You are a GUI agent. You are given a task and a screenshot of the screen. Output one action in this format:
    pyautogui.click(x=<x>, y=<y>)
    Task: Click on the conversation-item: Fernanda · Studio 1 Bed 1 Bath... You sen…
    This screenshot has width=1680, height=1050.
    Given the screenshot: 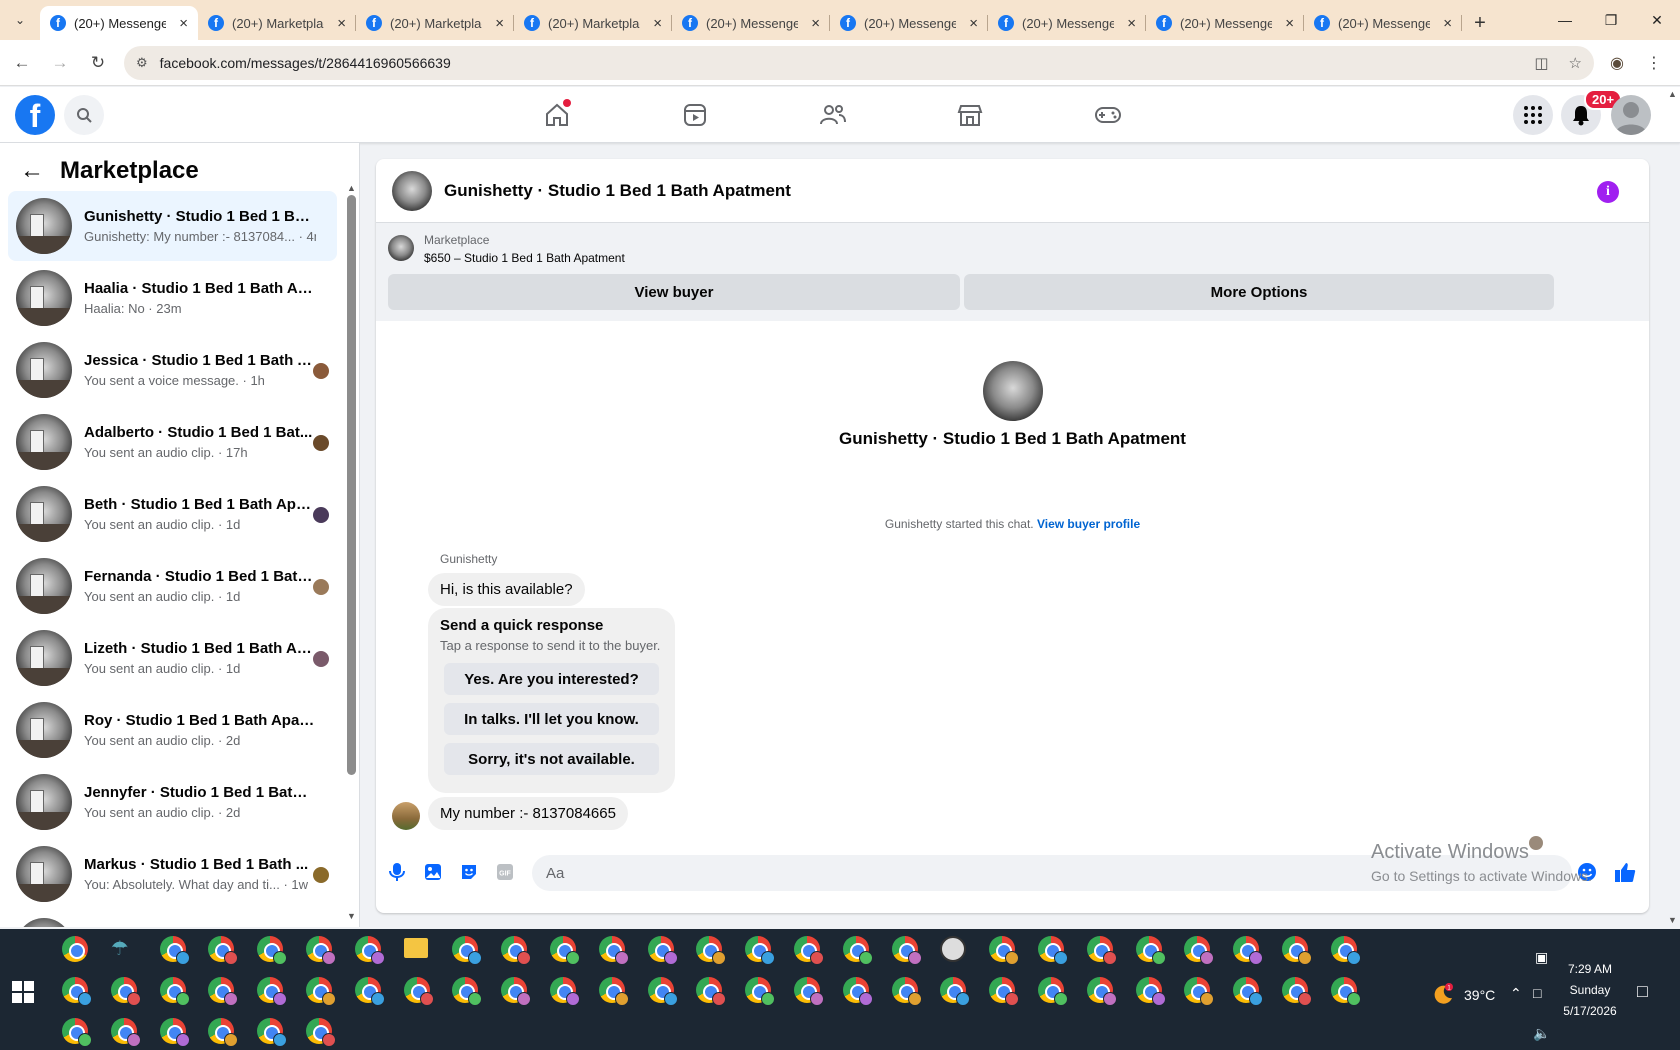 What is the action you would take?
    pyautogui.click(x=172, y=586)
    